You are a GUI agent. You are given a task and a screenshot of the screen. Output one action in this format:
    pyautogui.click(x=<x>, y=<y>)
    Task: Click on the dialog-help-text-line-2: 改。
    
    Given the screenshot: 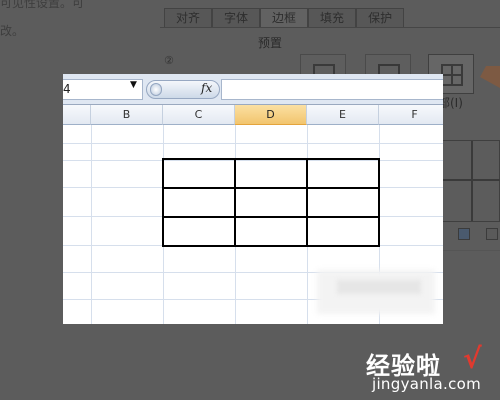 What is the action you would take?
    pyautogui.click(x=12, y=31)
    